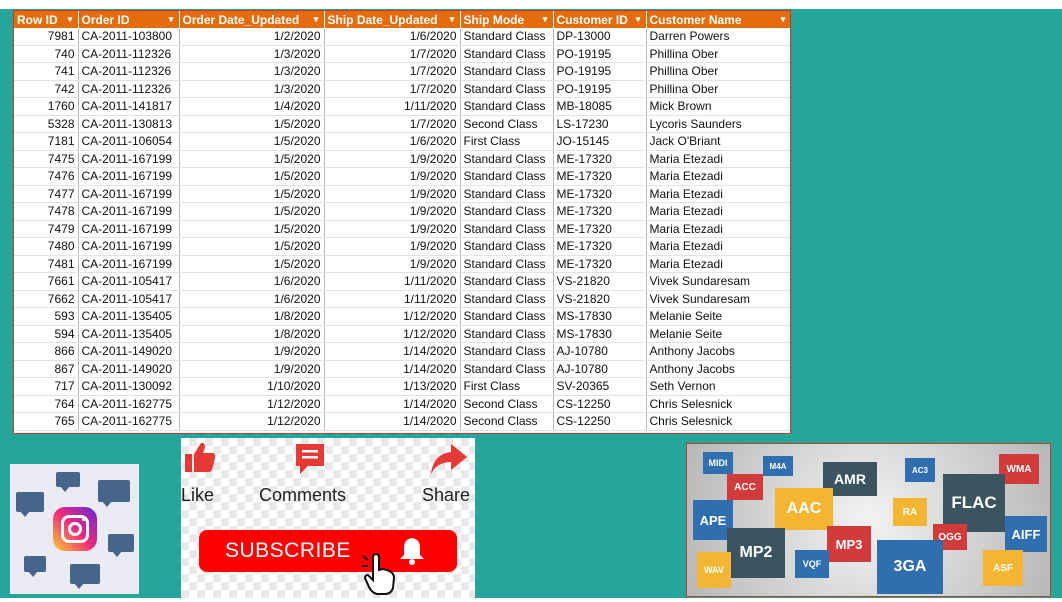  What do you see at coordinates (129, 141) in the screenshot?
I see `table-cell: CA-2011-106054` at bounding box center [129, 141].